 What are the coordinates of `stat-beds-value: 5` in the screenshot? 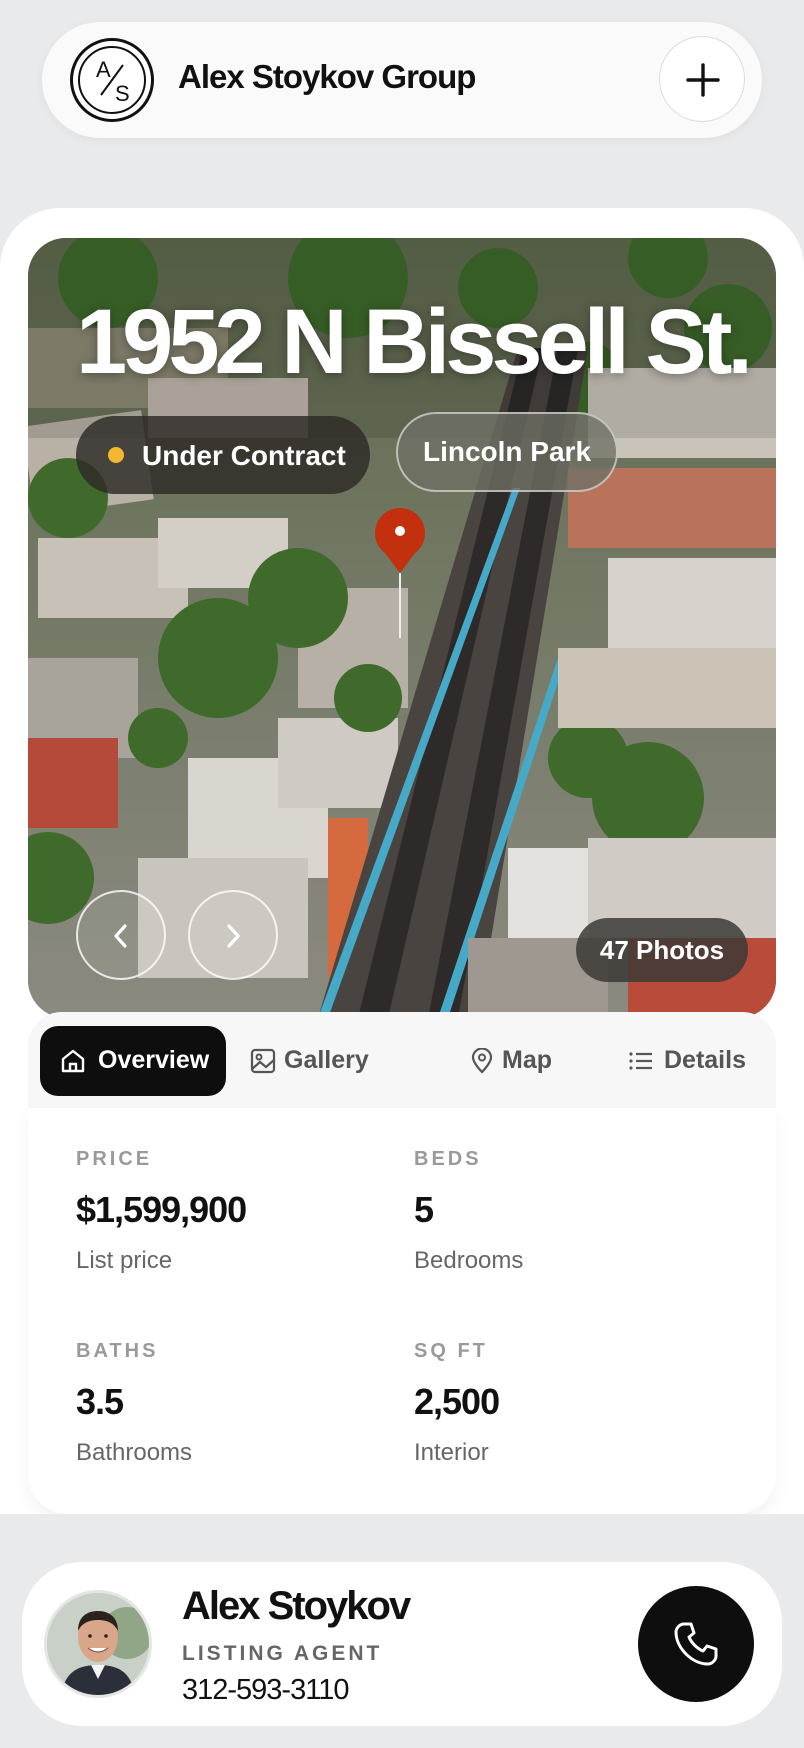 It's located at (424, 1209).